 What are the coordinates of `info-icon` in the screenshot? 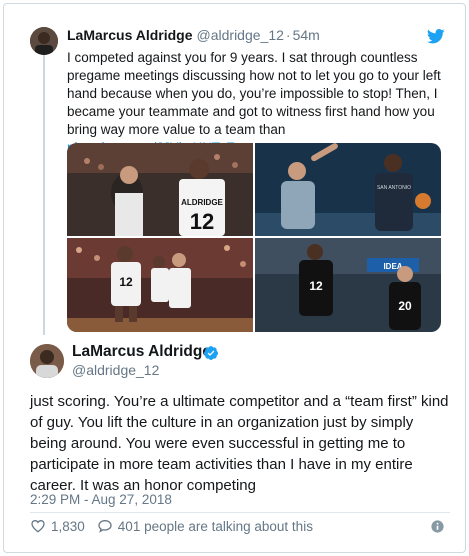 It's located at (437, 526).